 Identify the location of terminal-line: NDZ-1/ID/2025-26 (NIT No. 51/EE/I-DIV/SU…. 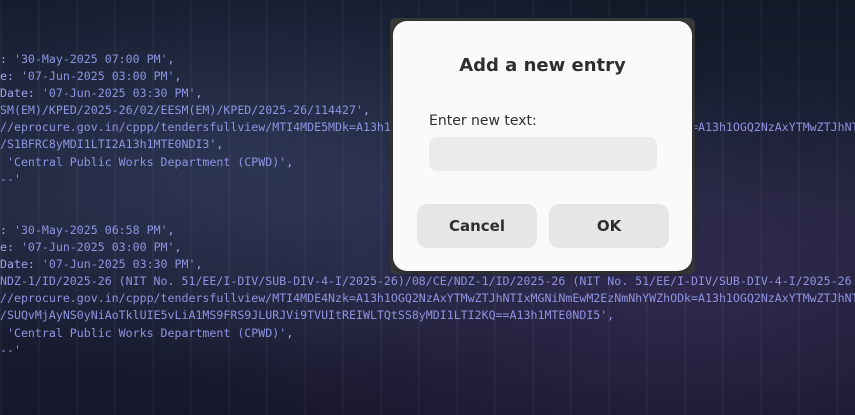
(427, 281).